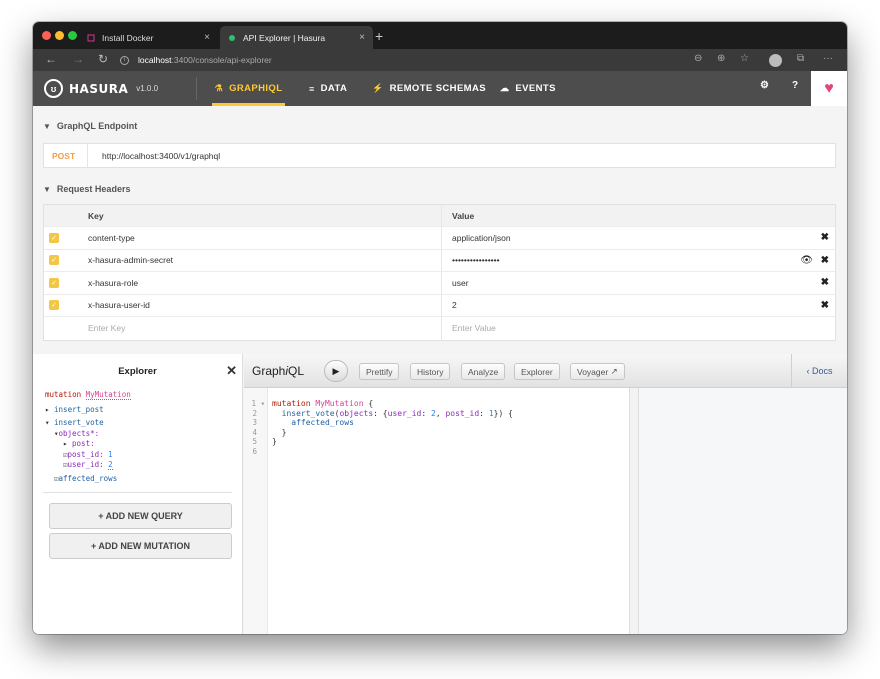 Image resolution: width=880 pixels, height=679 pixels. Describe the element at coordinates (775, 60) in the screenshot. I see `profile-avatar` at that location.